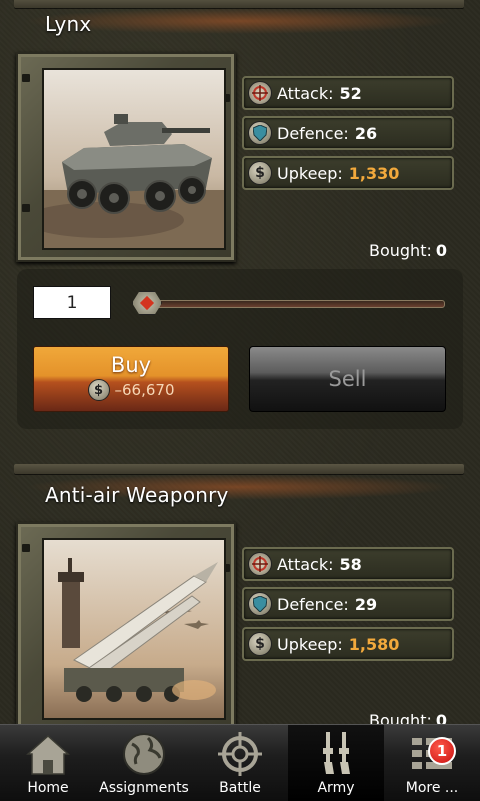 Image resolution: width=480 pixels, height=801 pixels. What do you see at coordinates (147, 303) in the screenshot?
I see `slider-handle` at bounding box center [147, 303].